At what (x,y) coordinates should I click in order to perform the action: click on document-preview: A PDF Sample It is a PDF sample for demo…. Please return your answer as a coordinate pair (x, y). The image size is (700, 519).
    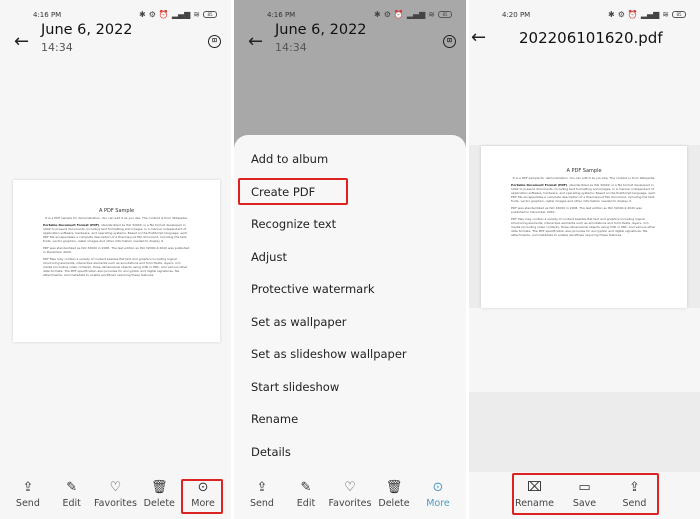
    Looking at the image, I should click on (116, 261).